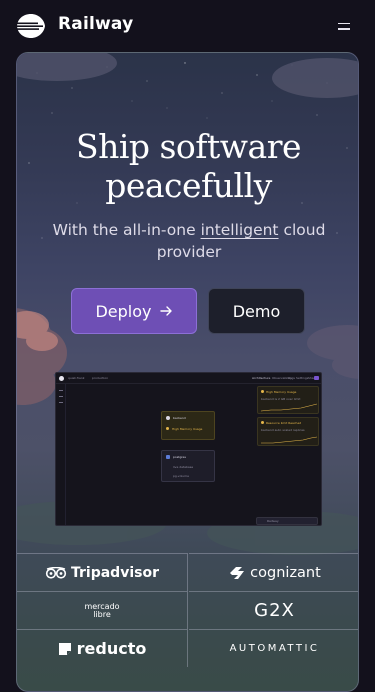 The height and width of the screenshot is (692, 375). What do you see at coordinates (261, 378) in the screenshot?
I see `preview-tab-architecture: Architecture` at bounding box center [261, 378].